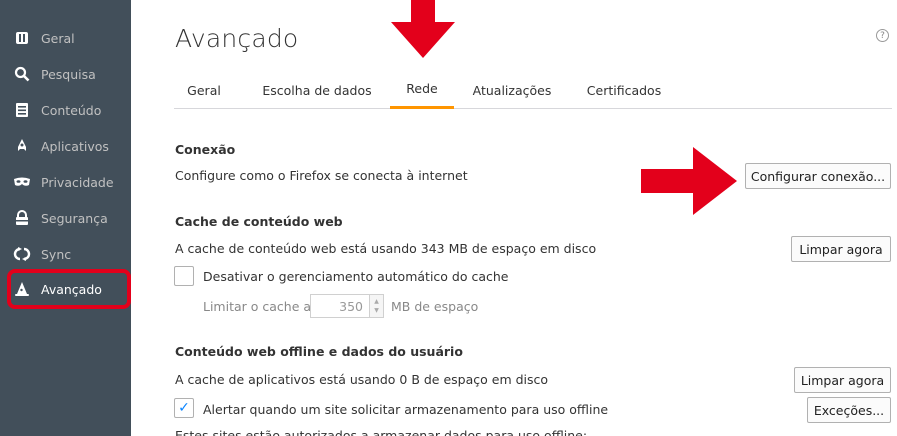 This screenshot has width=897, height=436. I want to click on wizard-hat-icon, so click(22, 289).